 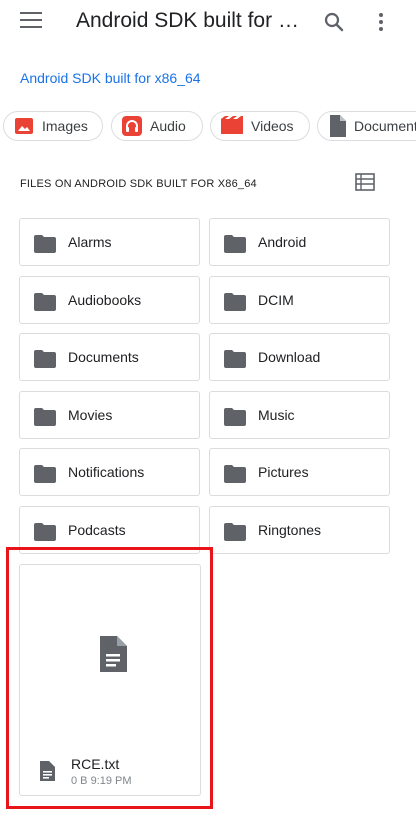 I want to click on folder-item: Ringtones, so click(x=299, y=530).